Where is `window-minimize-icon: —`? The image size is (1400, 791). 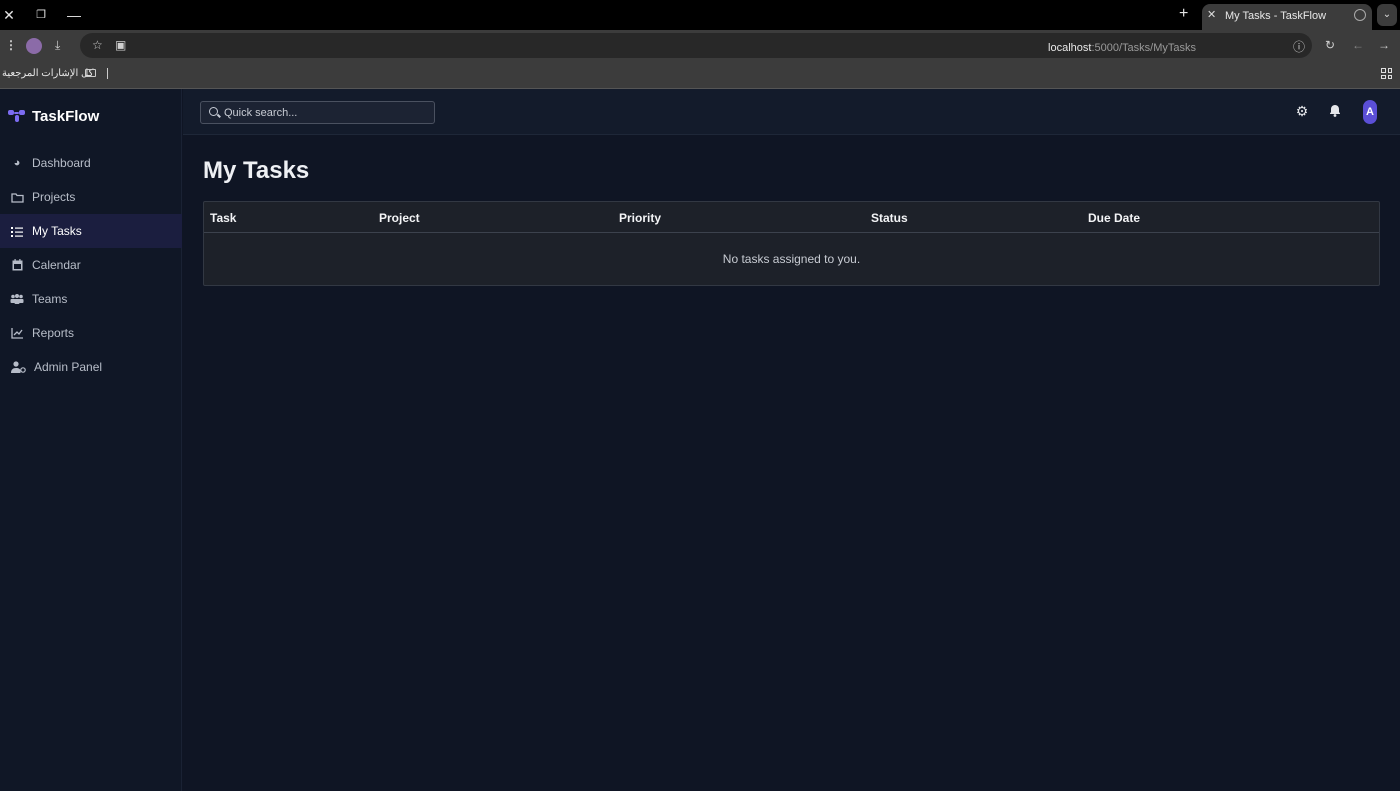
window-minimize-icon: — is located at coordinates (74, 15).